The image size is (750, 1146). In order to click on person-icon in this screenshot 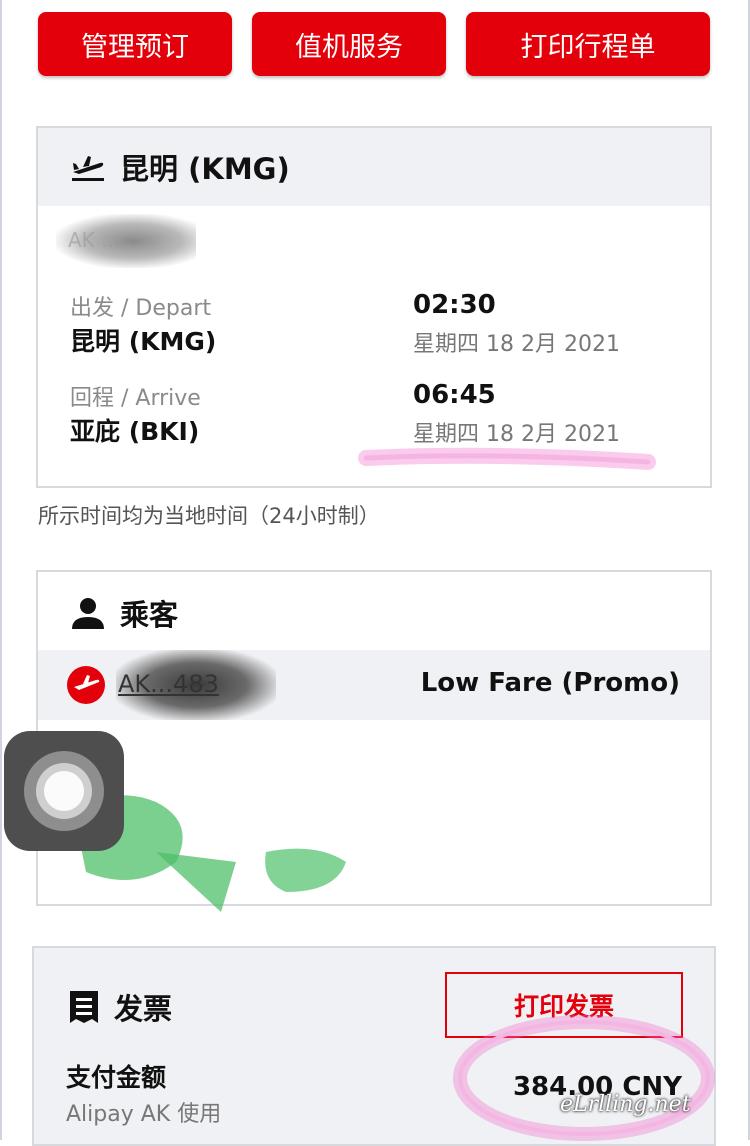, I will do `click(88, 613)`.